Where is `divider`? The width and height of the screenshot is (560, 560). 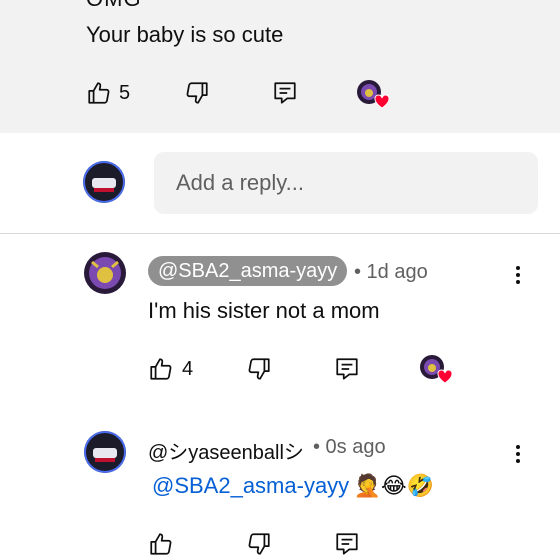 divider is located at coordinates (280, 233).